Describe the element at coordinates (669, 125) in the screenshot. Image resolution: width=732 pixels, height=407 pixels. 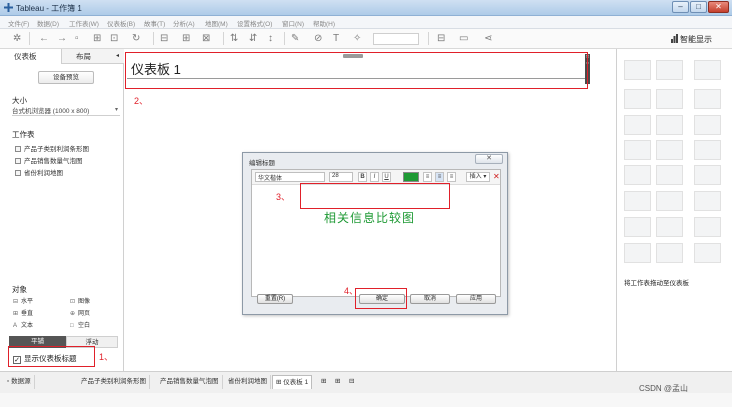
I see `chart-thumb-stacked-hbar` at that location.